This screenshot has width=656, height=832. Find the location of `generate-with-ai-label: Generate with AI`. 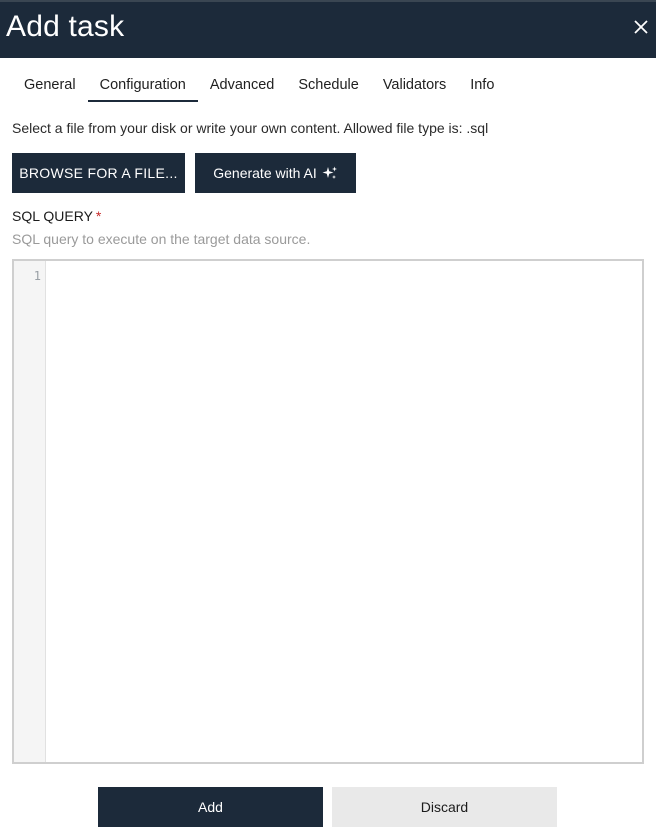

generate-with-ai-label: Generate with AI is located at coordinates (265, 173).